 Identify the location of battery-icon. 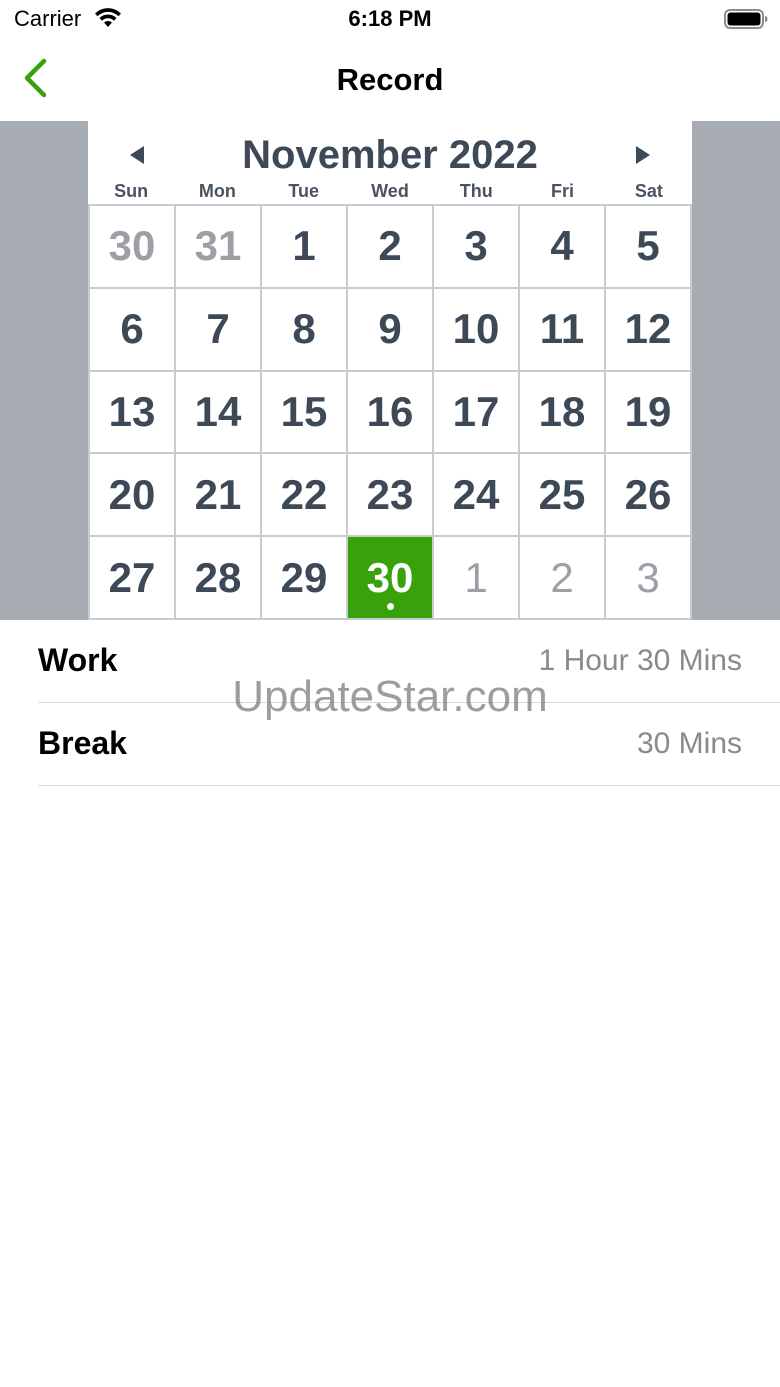
(746, 19).